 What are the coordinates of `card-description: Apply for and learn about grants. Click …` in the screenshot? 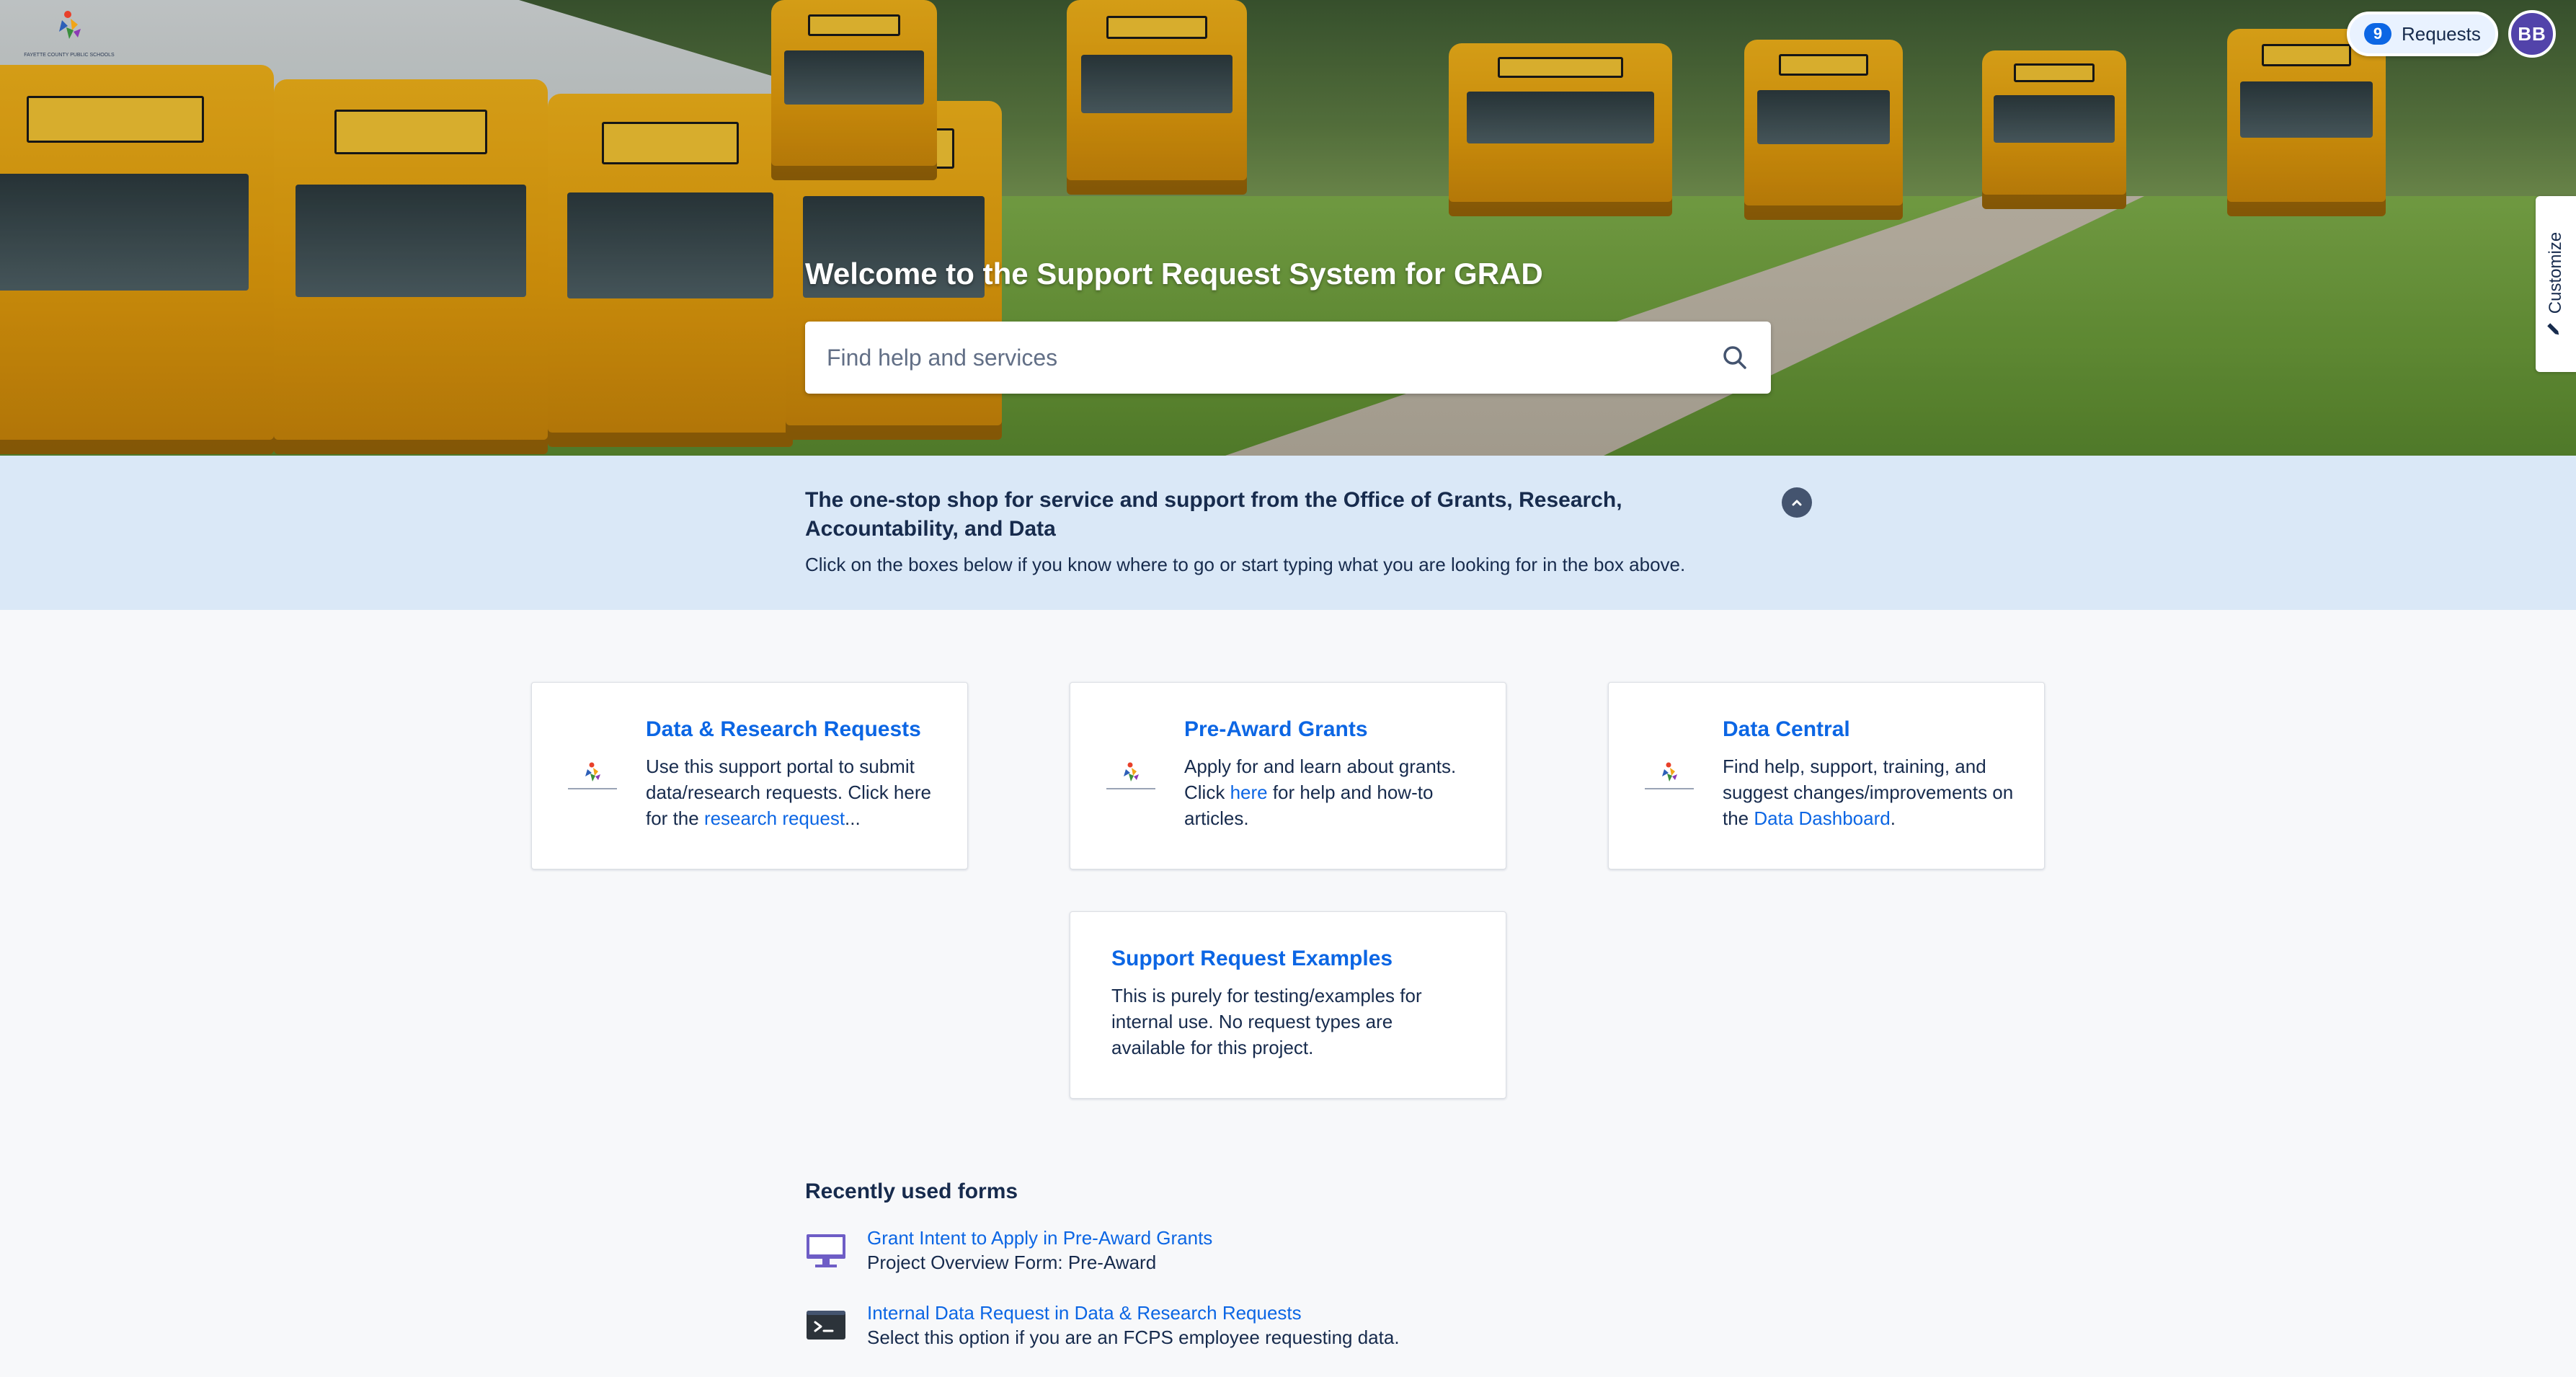 It's located at (1335, 792).